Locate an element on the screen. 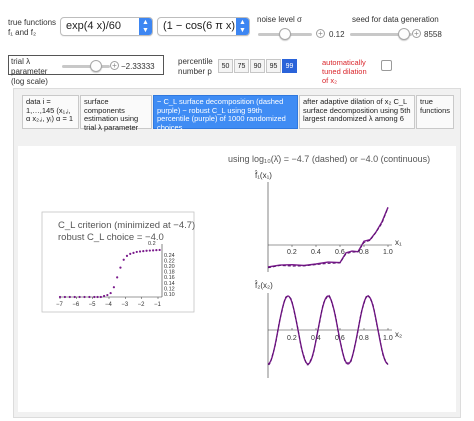  cl-xtick-label: −6 is located at coordinates (76, 305).